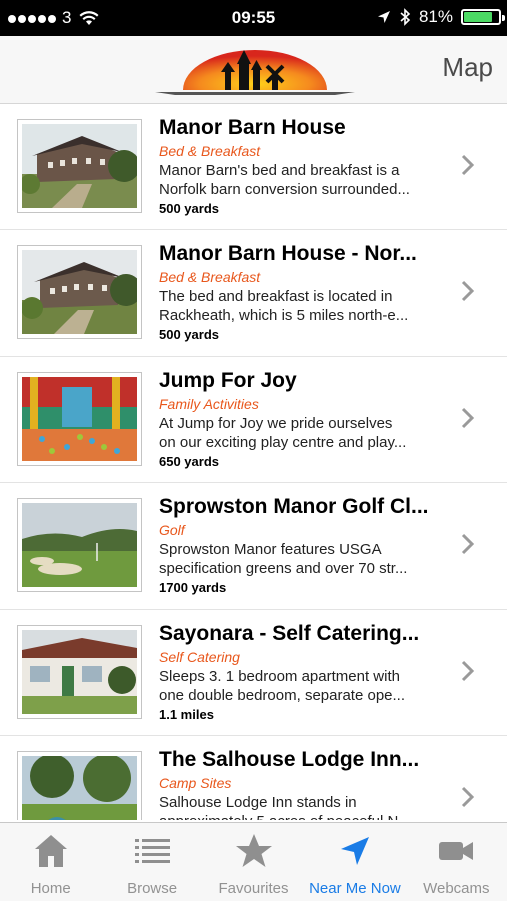 The height and width of the screenshot is (901, 507). I want to click on home-icon, so click(50, 851).